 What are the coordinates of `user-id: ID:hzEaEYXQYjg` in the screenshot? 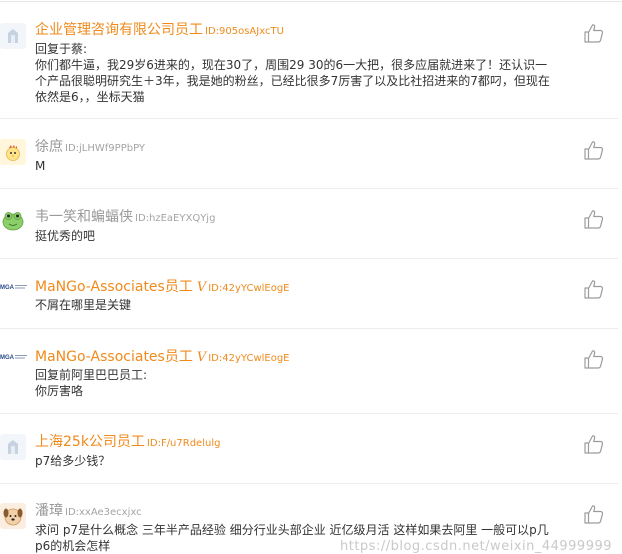 It's located at (175, 218).